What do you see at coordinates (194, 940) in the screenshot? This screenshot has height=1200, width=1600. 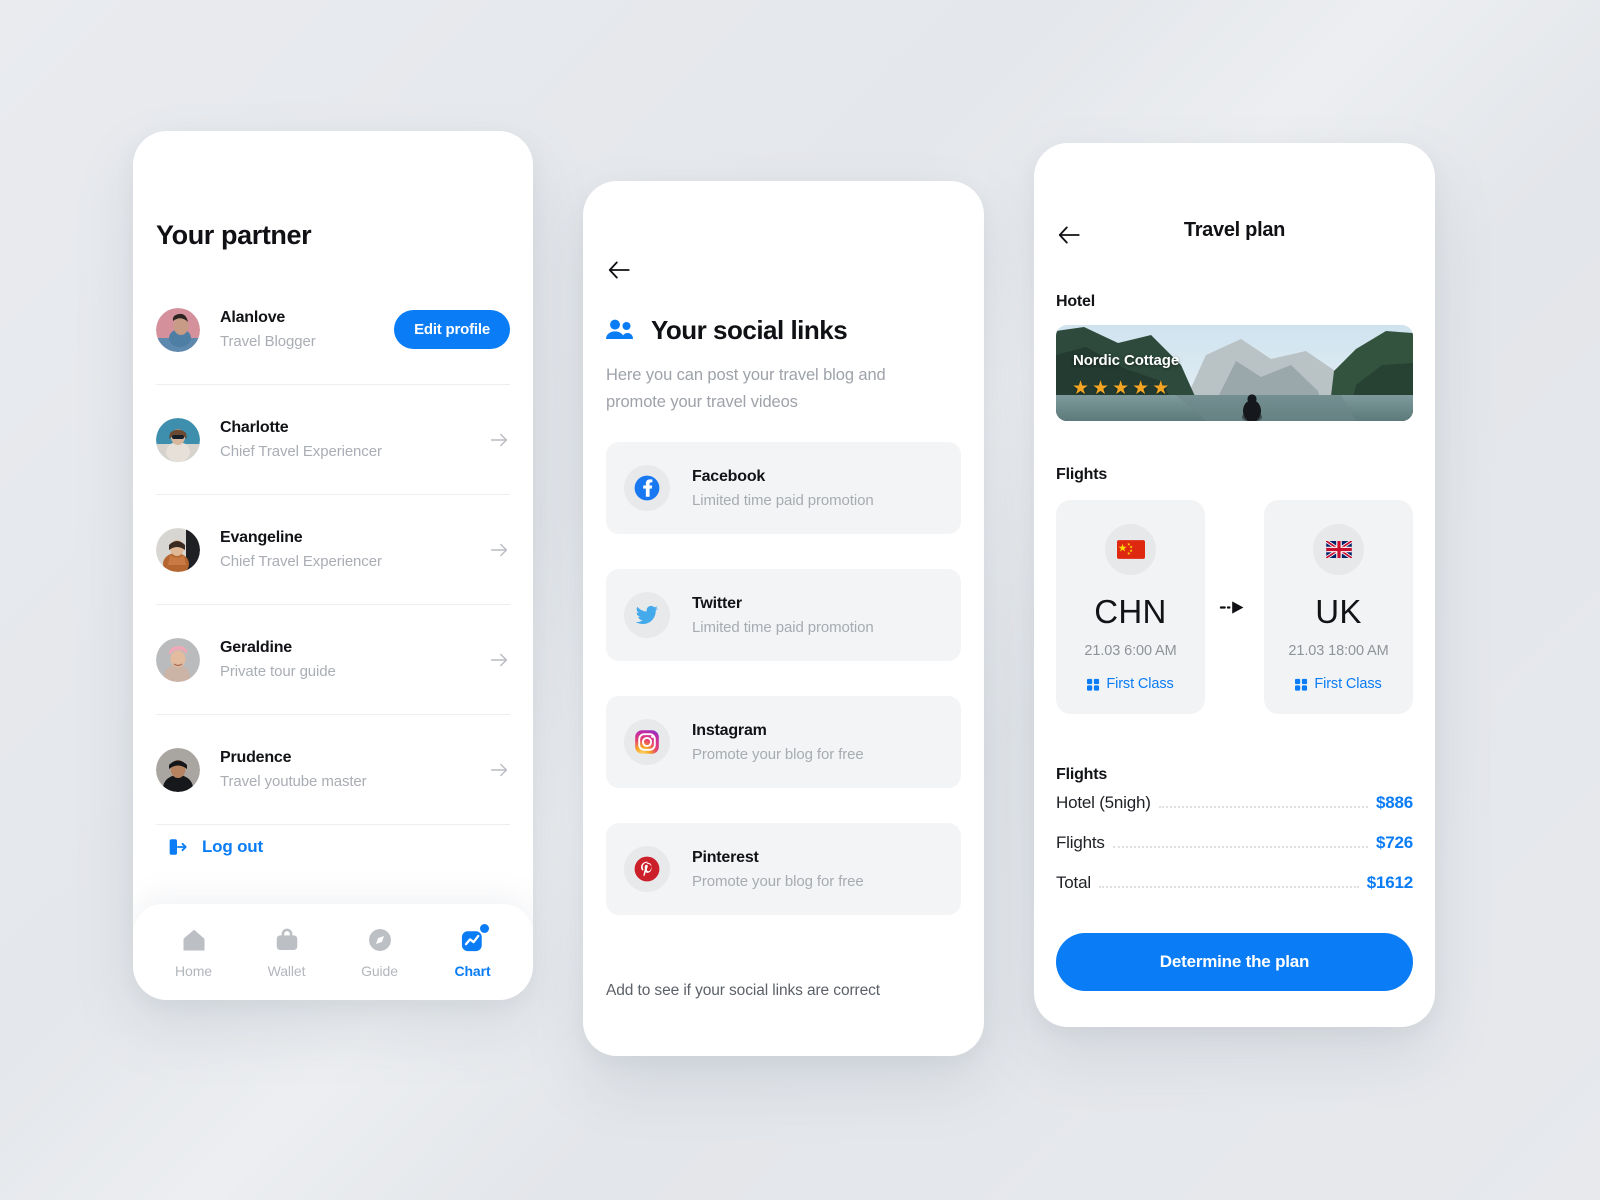 I see `home-icon` at bounding box center [194, 940].